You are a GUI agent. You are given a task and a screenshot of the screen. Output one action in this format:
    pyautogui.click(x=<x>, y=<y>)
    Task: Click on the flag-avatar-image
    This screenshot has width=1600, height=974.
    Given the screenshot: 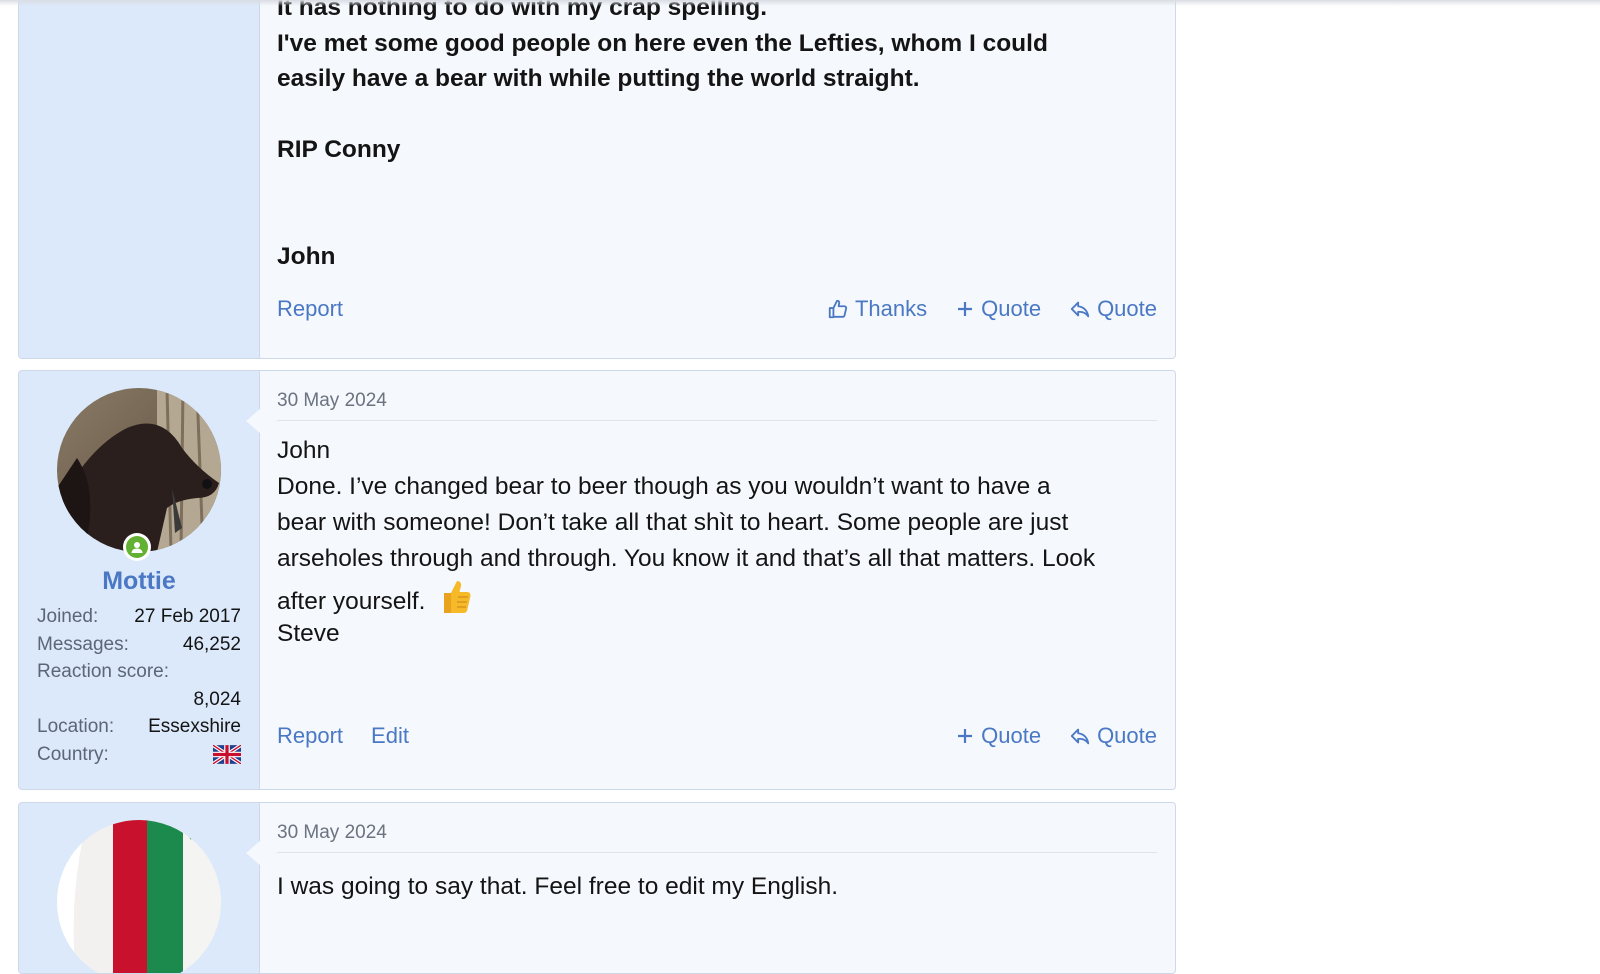 What is the action you would take?
    pyautogui.click(x=139, y=896)
    